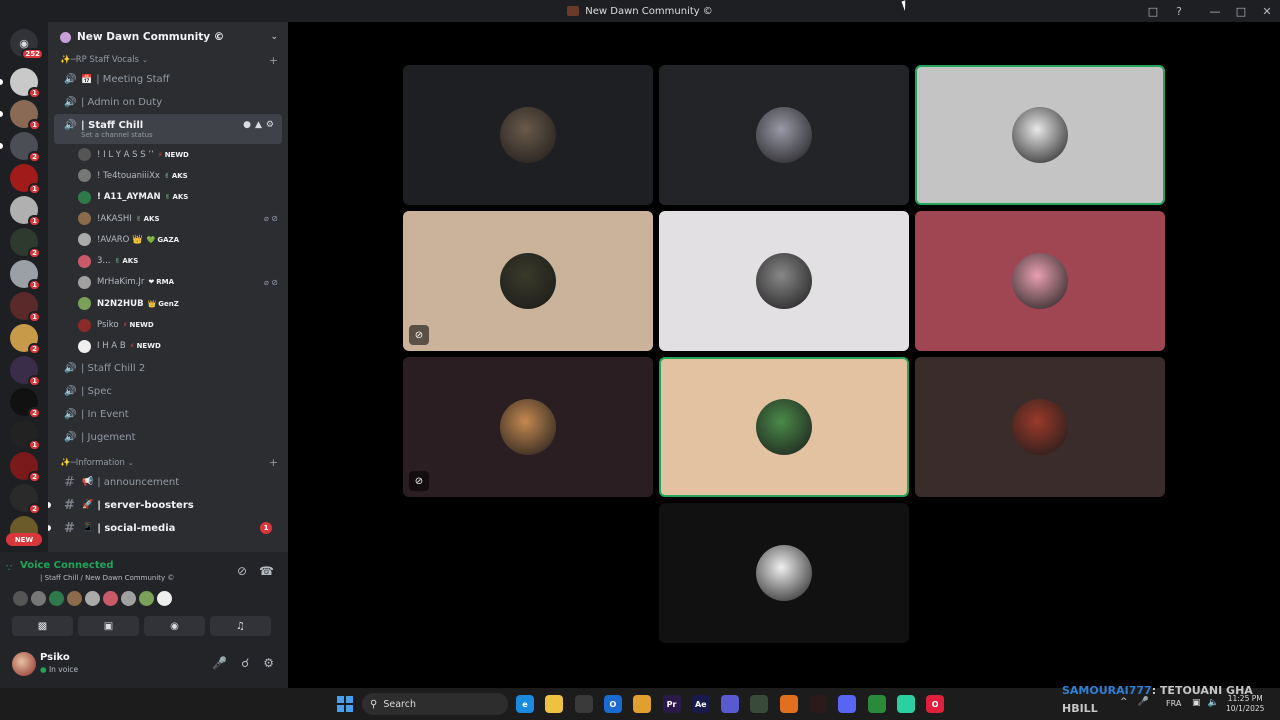 The image size is (1280, 720). Describe the element at coordinates (168, 60) in the screenshot. I see `category-staff: ✨─RP Staff Vocals ⌄ +` at that location.